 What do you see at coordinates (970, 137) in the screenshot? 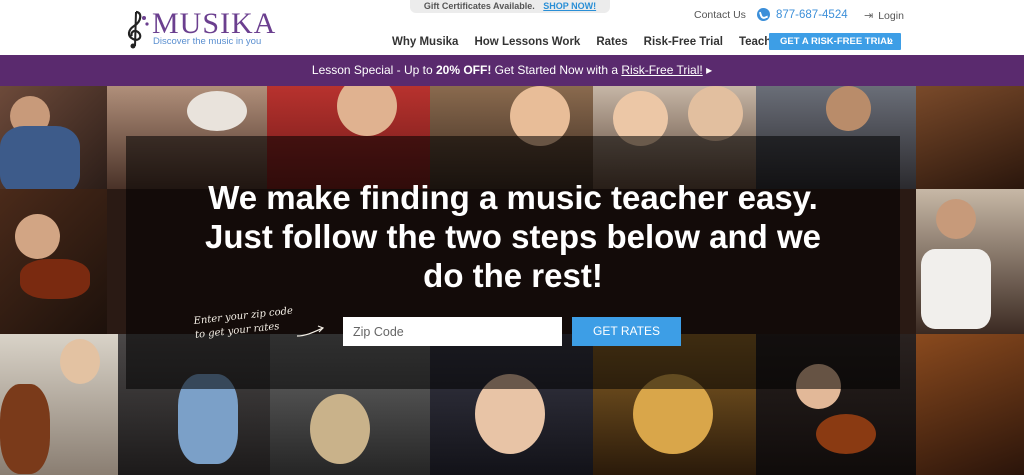
I see `photo-violin-right` at bounding box center [970, 137].